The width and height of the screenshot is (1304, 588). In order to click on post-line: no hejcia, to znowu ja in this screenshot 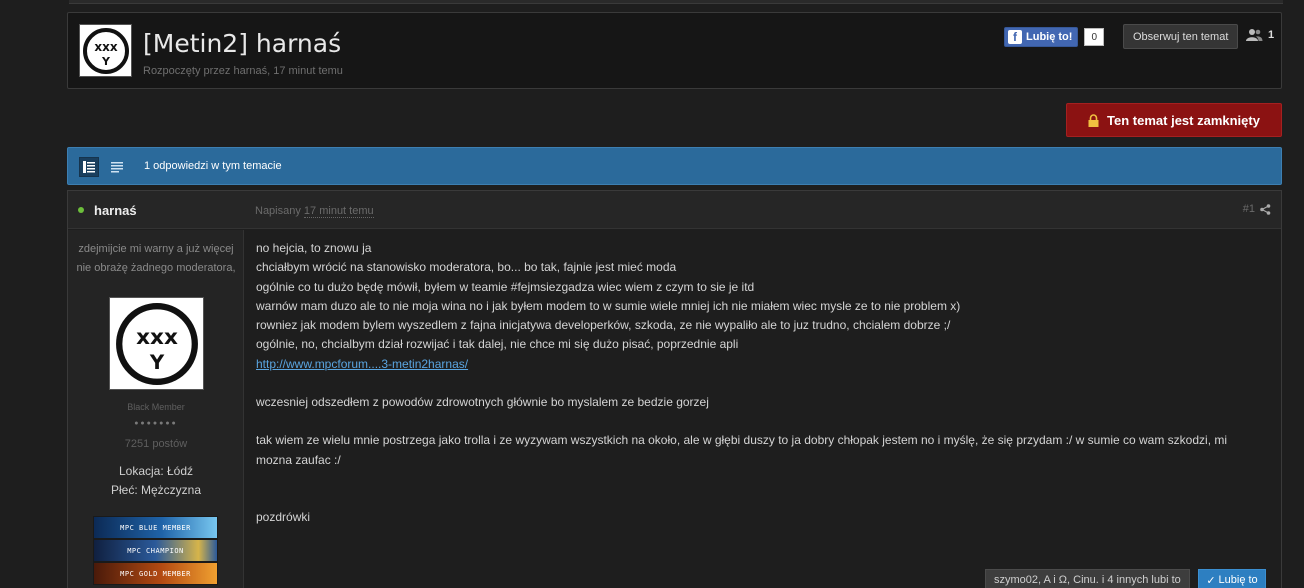, I will do `click(314, 248)`.